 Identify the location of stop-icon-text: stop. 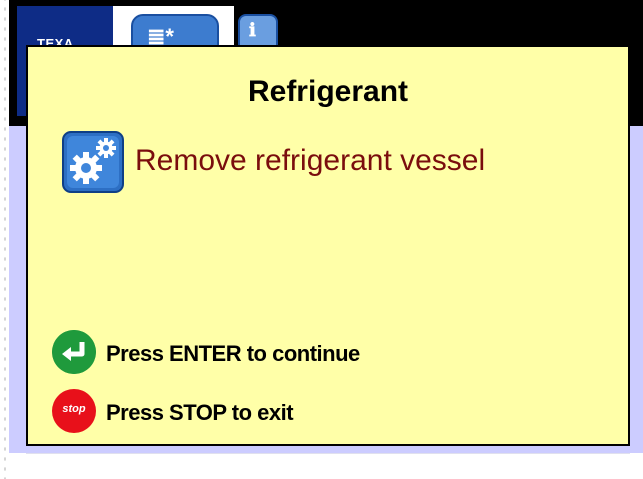
(74, 409).